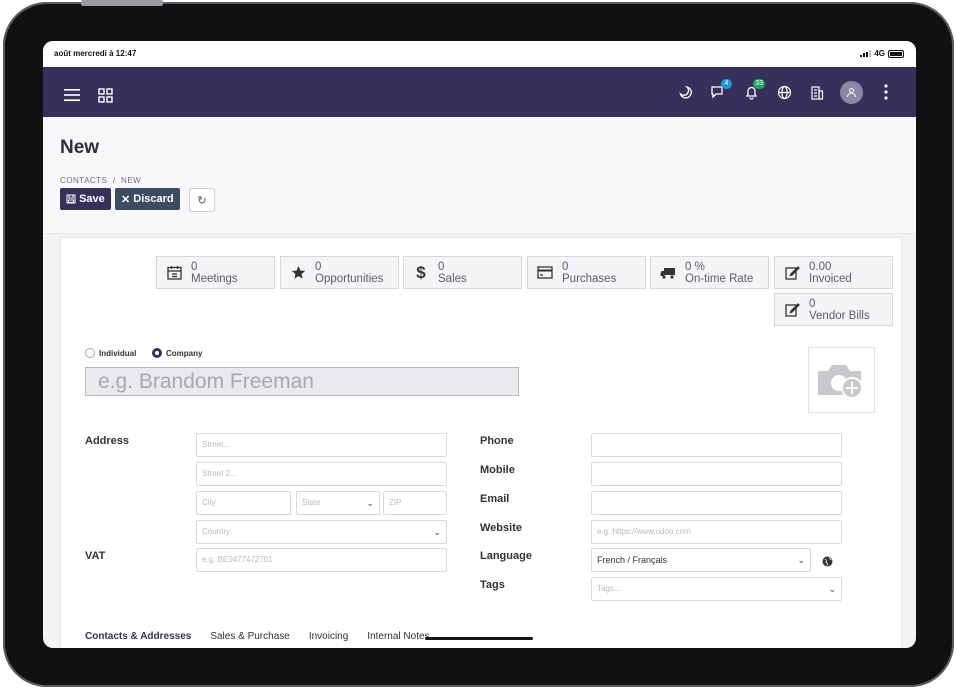 Image resolution: width=956 pixels, height=689 pixels. What do you see at coordinates (131, 180) in the screenshot?
I see `breadcrumb-current: NEW` at bounding box center [131, 180].